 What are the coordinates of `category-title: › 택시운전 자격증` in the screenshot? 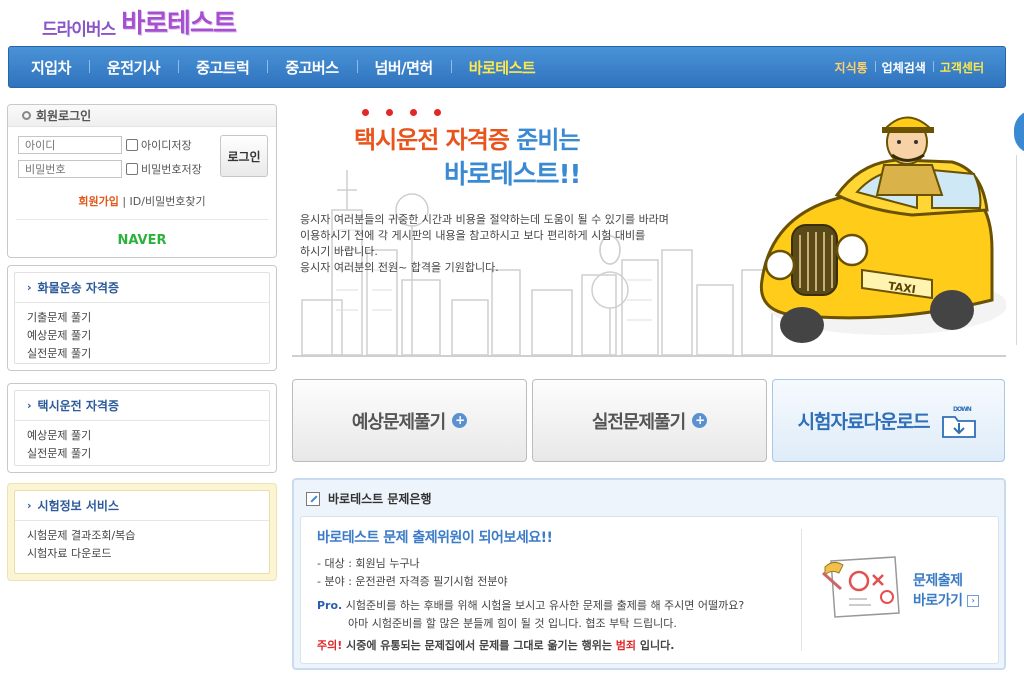 It's located at (142, 406).